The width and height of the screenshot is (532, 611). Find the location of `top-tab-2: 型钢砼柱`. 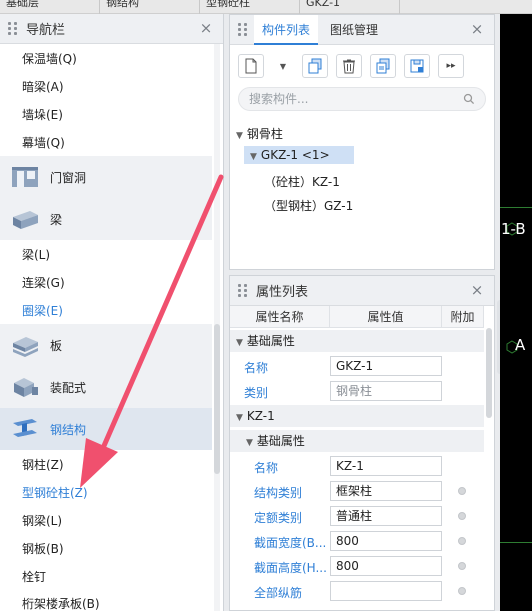

top-tab-2: 型钢砼柱 is located at coordinates (250, 7).